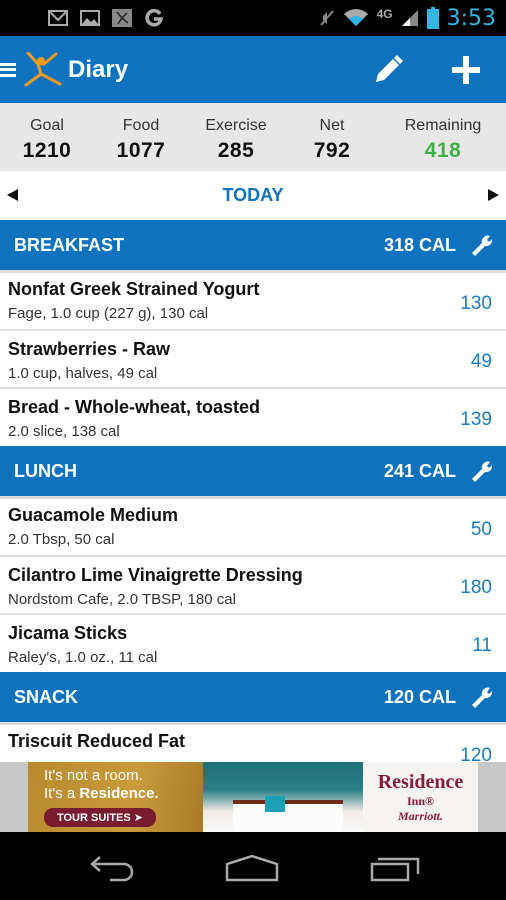 The height and width of the screenshot is (900, 506). What do you see at coordinates (119, 793) in the screenshot?
I see `ad-subheadline-bold: Residence.` at bounding box center [119, 793].